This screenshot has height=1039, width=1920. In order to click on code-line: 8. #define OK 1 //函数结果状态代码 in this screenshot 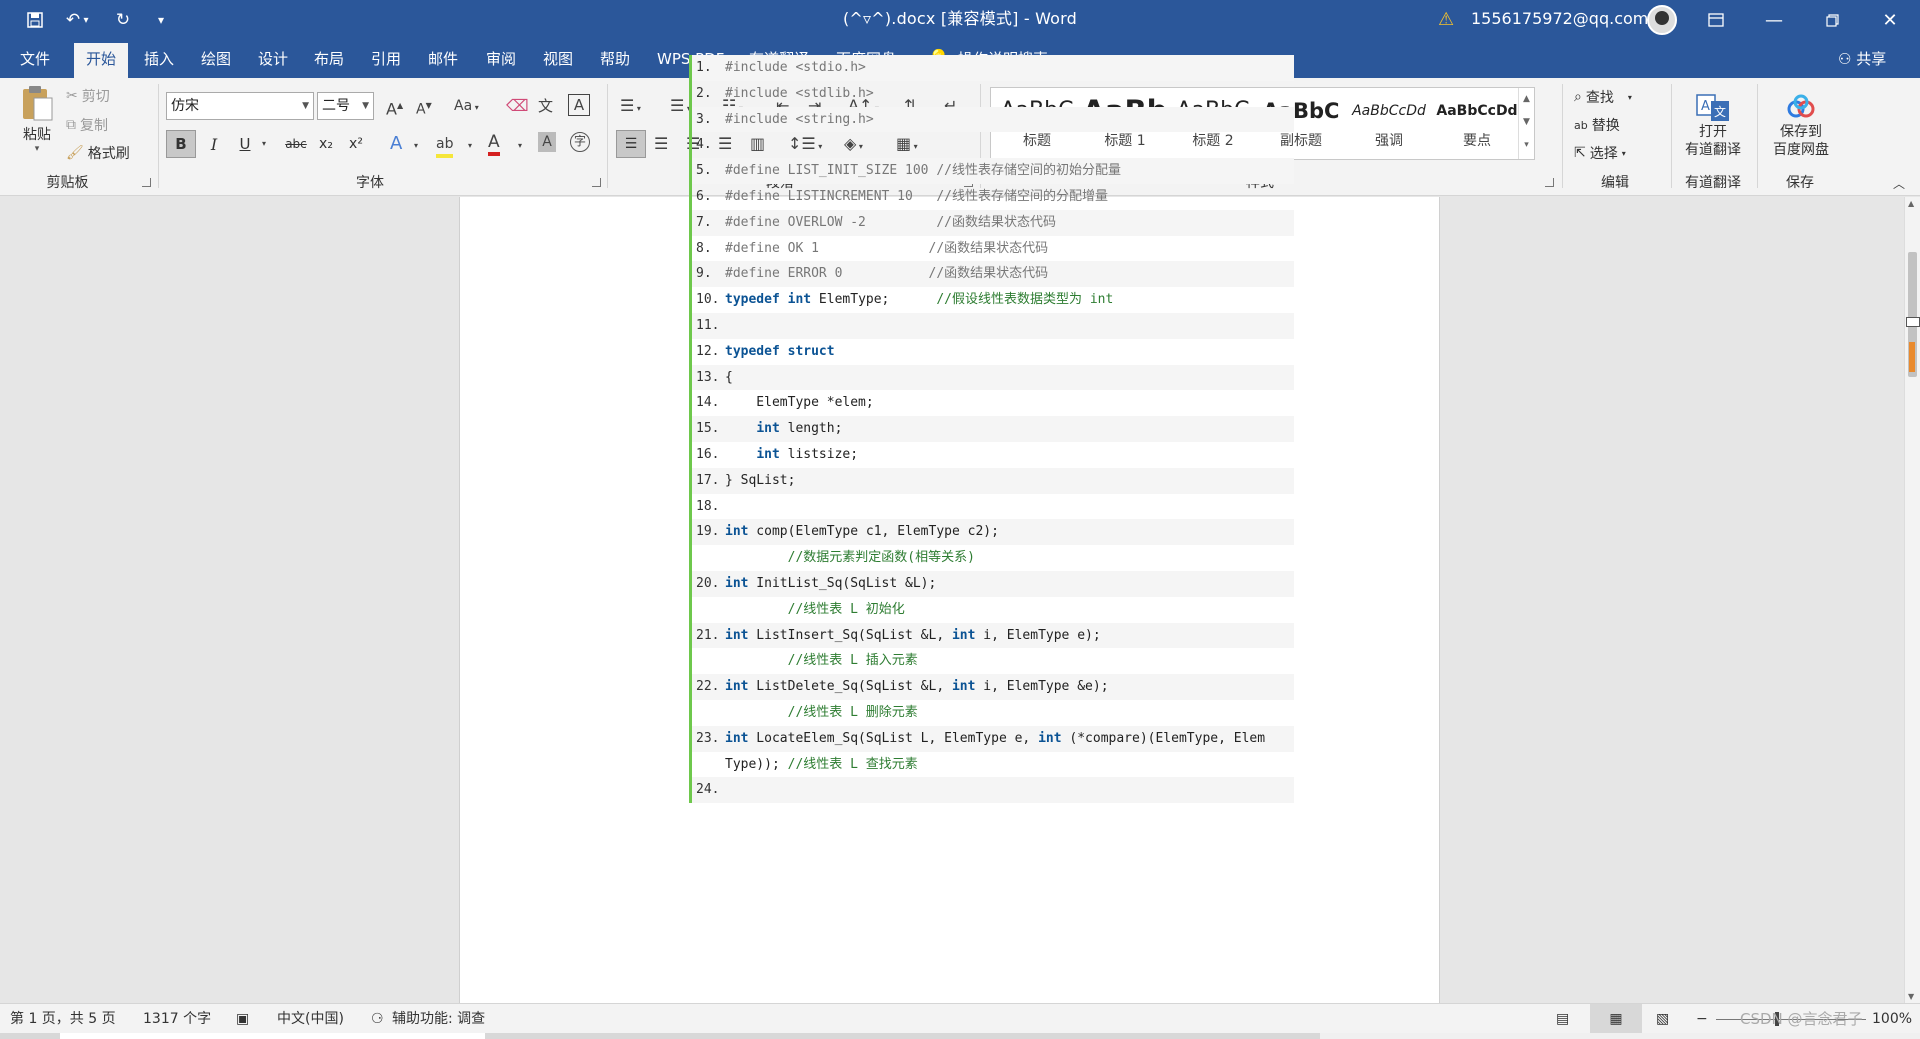, I will do `click(991, 248)`.